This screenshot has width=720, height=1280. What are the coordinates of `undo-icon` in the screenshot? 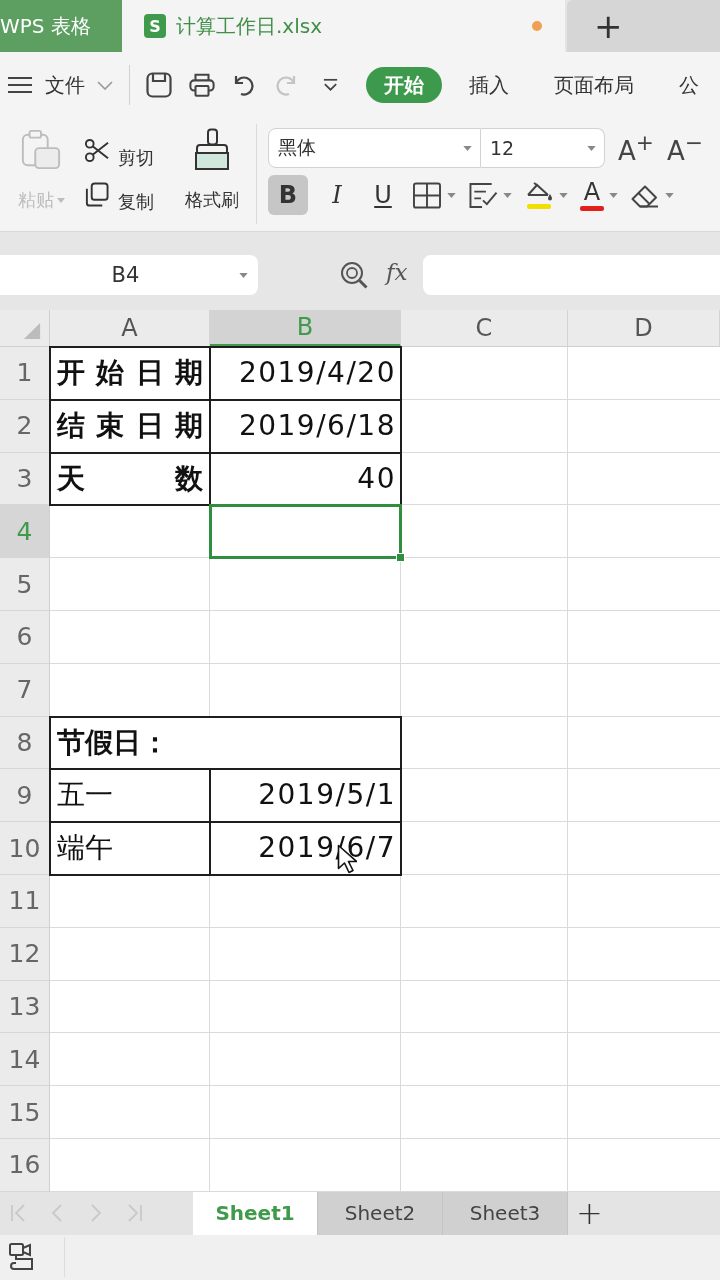 It's located at (244, 85).